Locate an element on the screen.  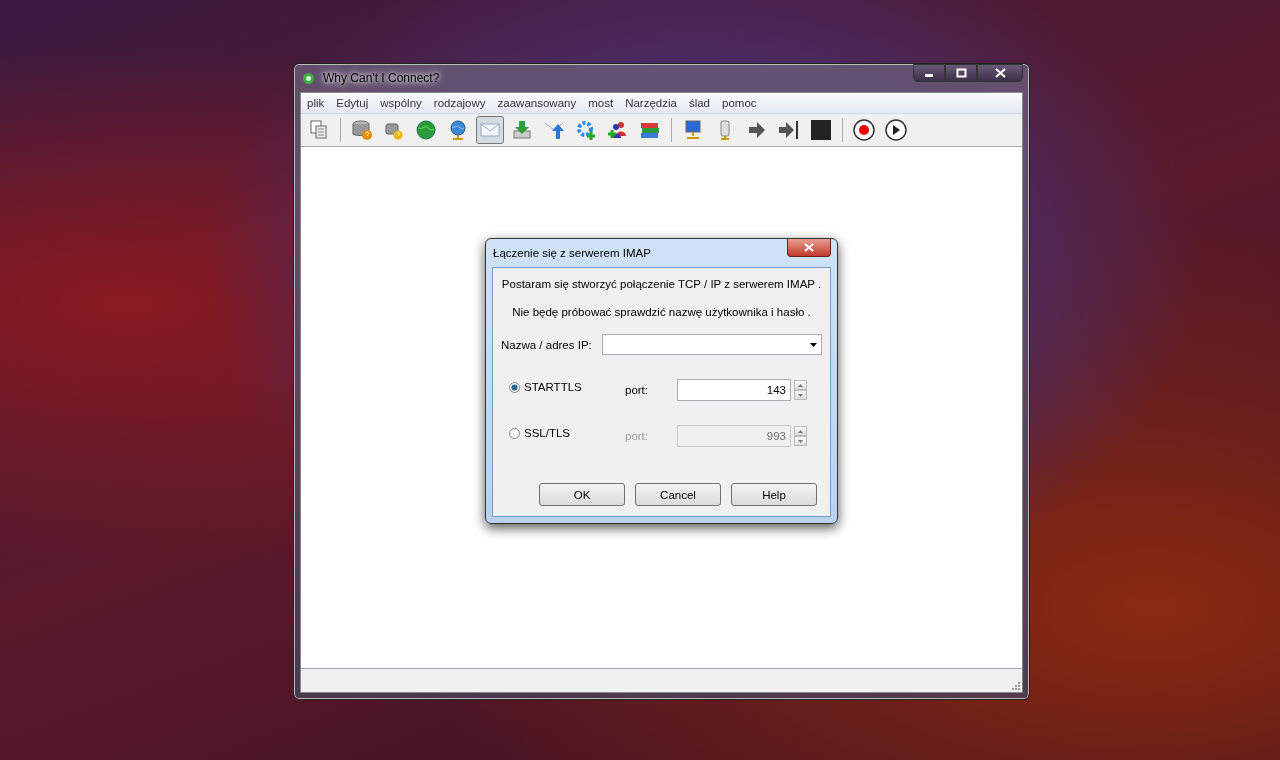
database-icon is located at coordinates (362, 130).